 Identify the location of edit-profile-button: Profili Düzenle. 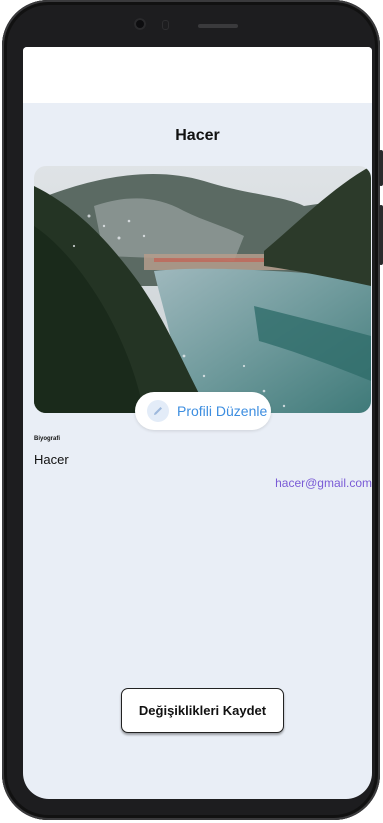
(203, 411).